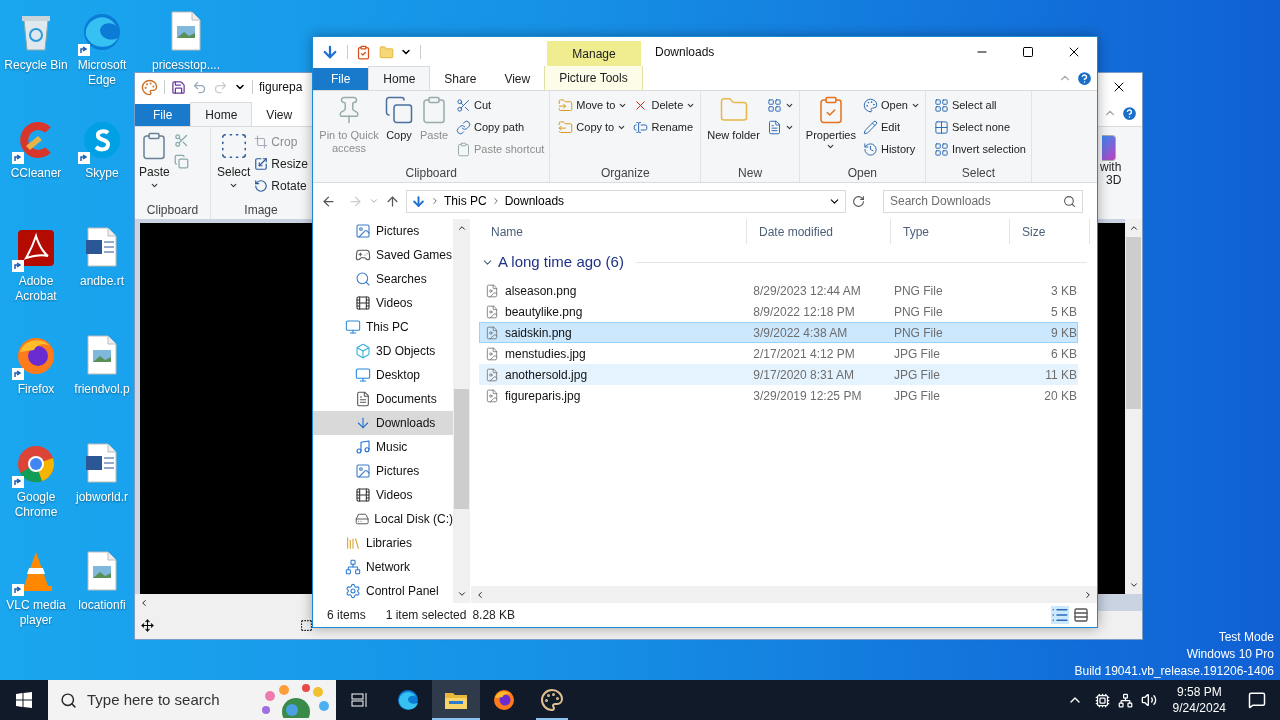 The image size is (1280, 720). I want to click on ribbon-button: Select all, so click(979, 105).